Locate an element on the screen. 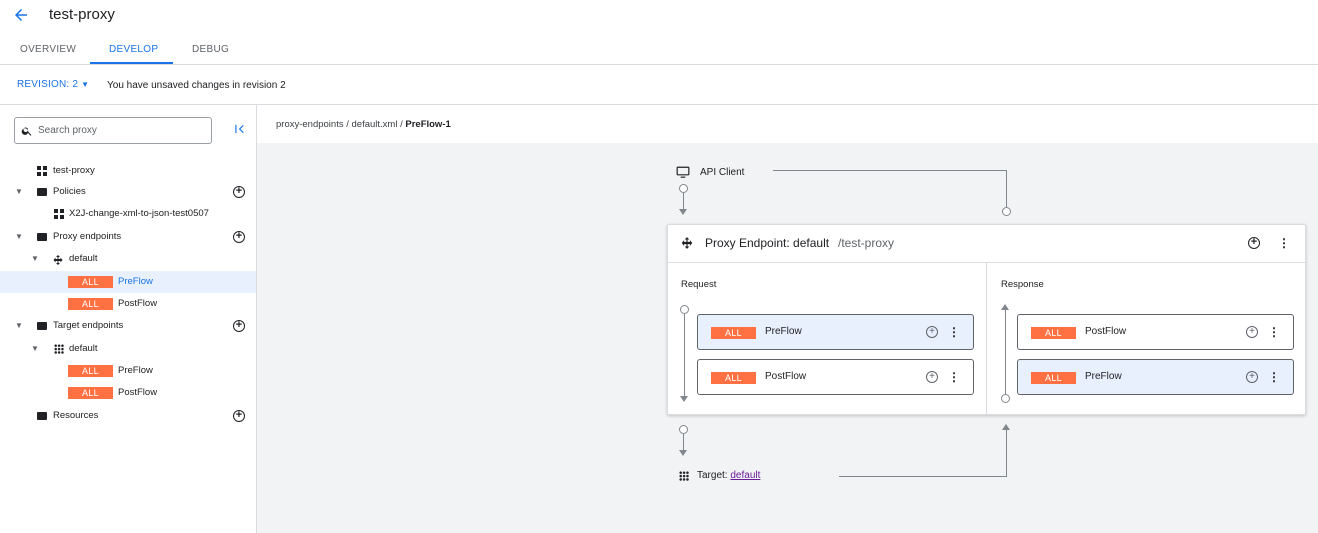  tree-item-policy: X2J-change-xml-to-json-test0507 is located at coordinates (128, 214).